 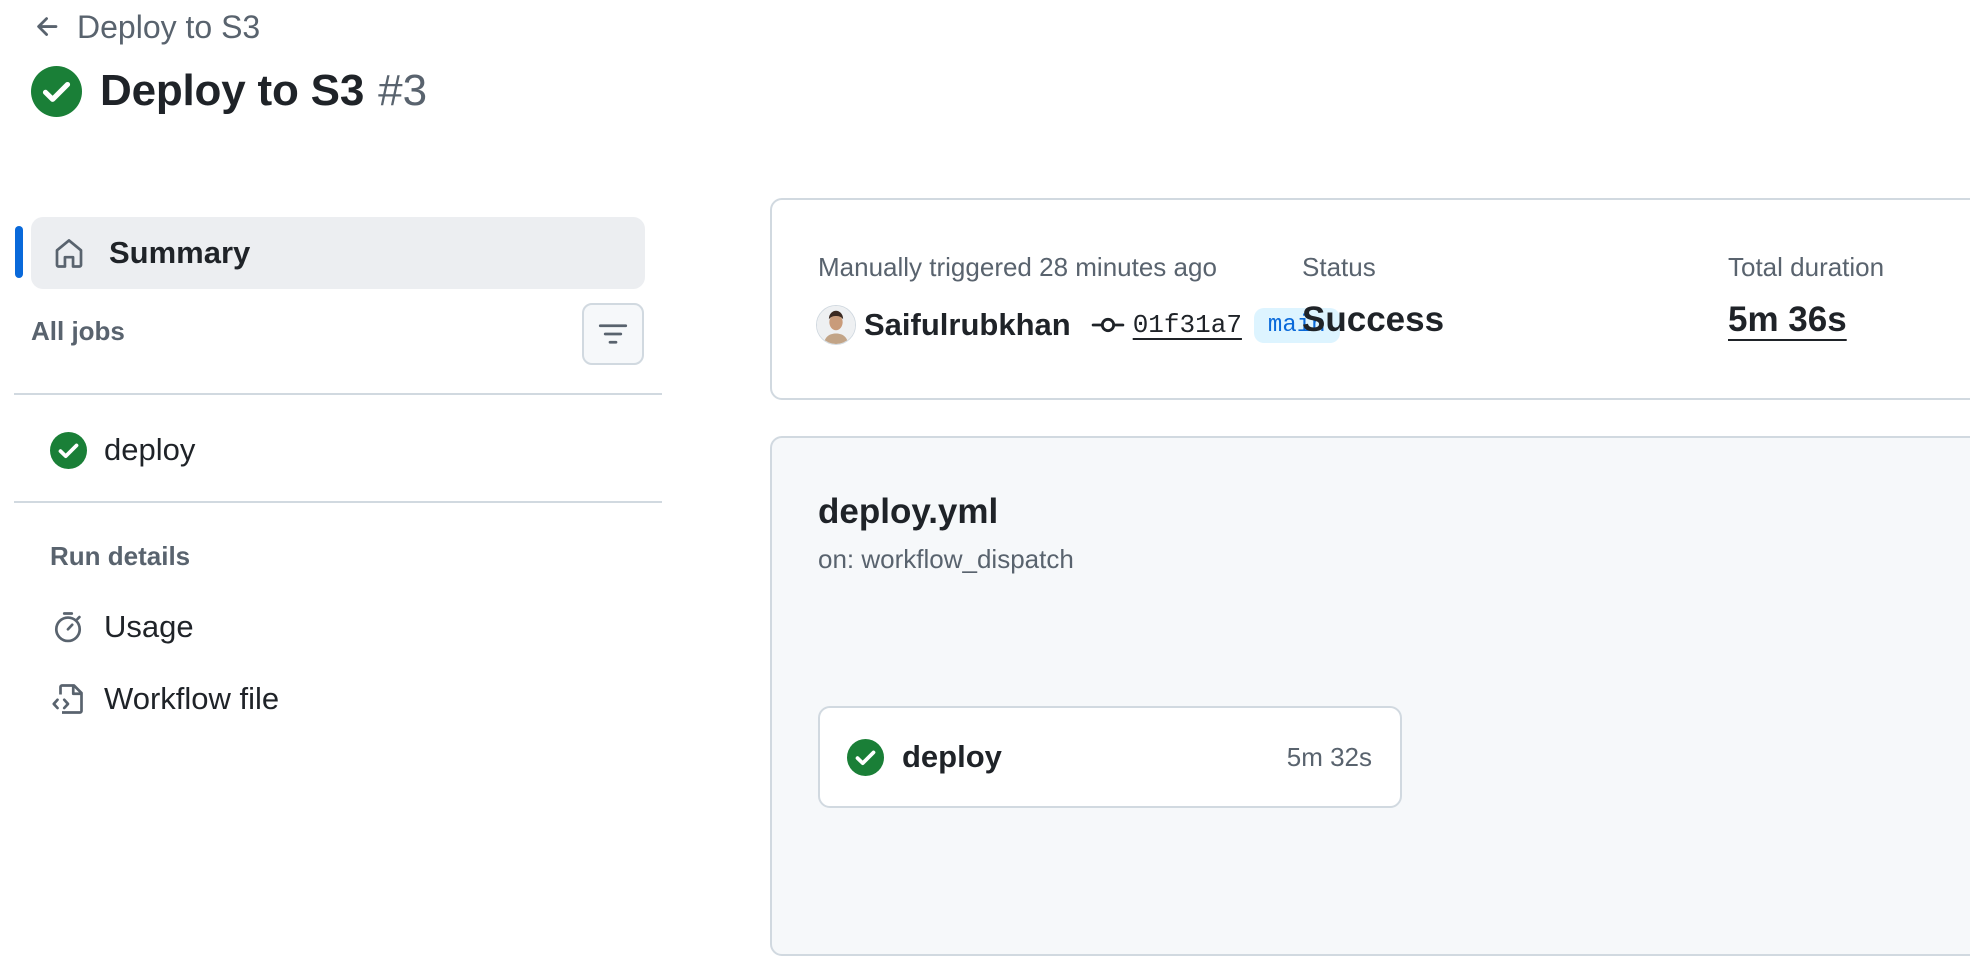 What do you see at coordinates (1107, 325) in the screenshot?
I see `git-commit-icon` at bounding box center [1107, 325].